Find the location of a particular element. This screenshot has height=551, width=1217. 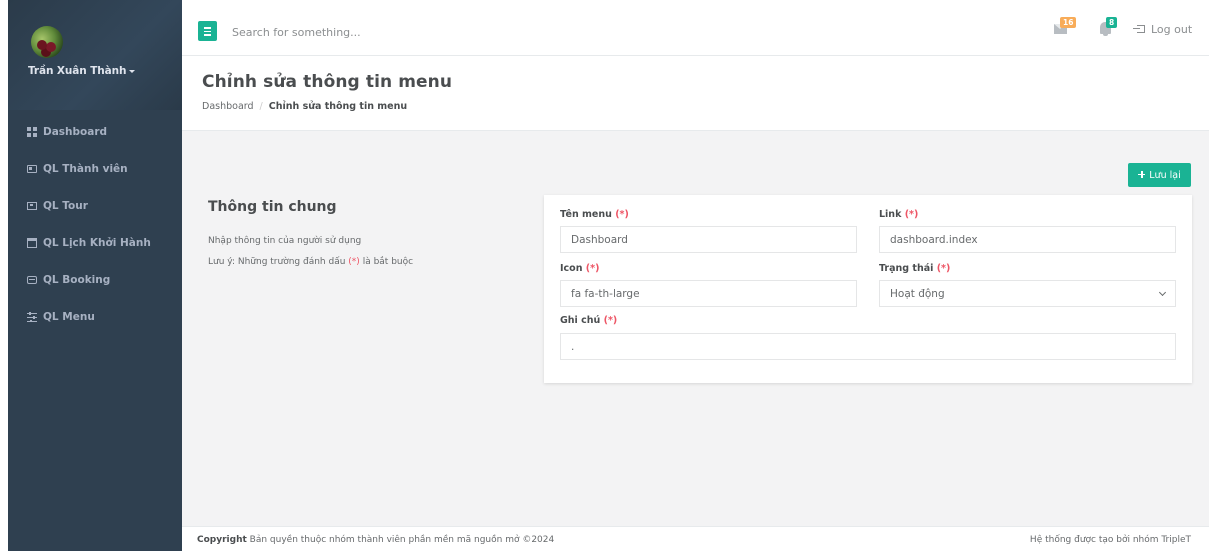

label-text: Trạng thái is located at coordinates (906, 268).